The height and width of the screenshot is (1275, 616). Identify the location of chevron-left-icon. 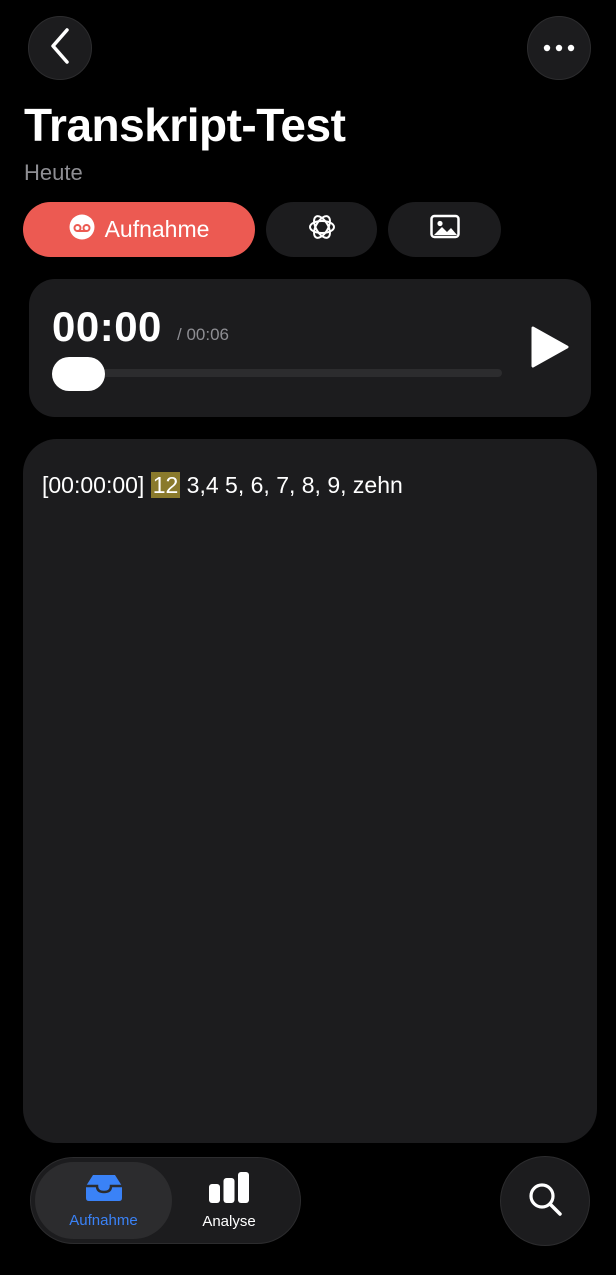
(60, 48).